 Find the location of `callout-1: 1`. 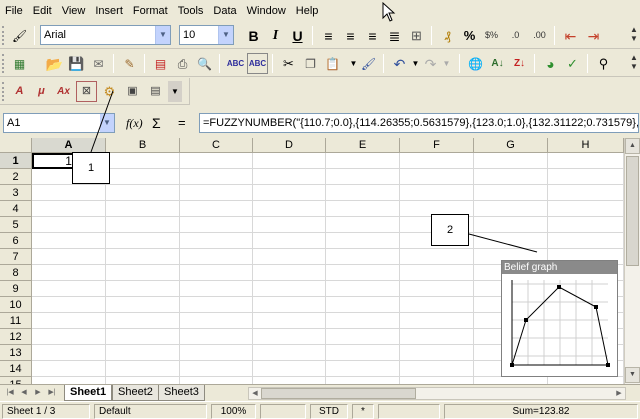

callout-1: 1 is located at coordinates (91, 168).